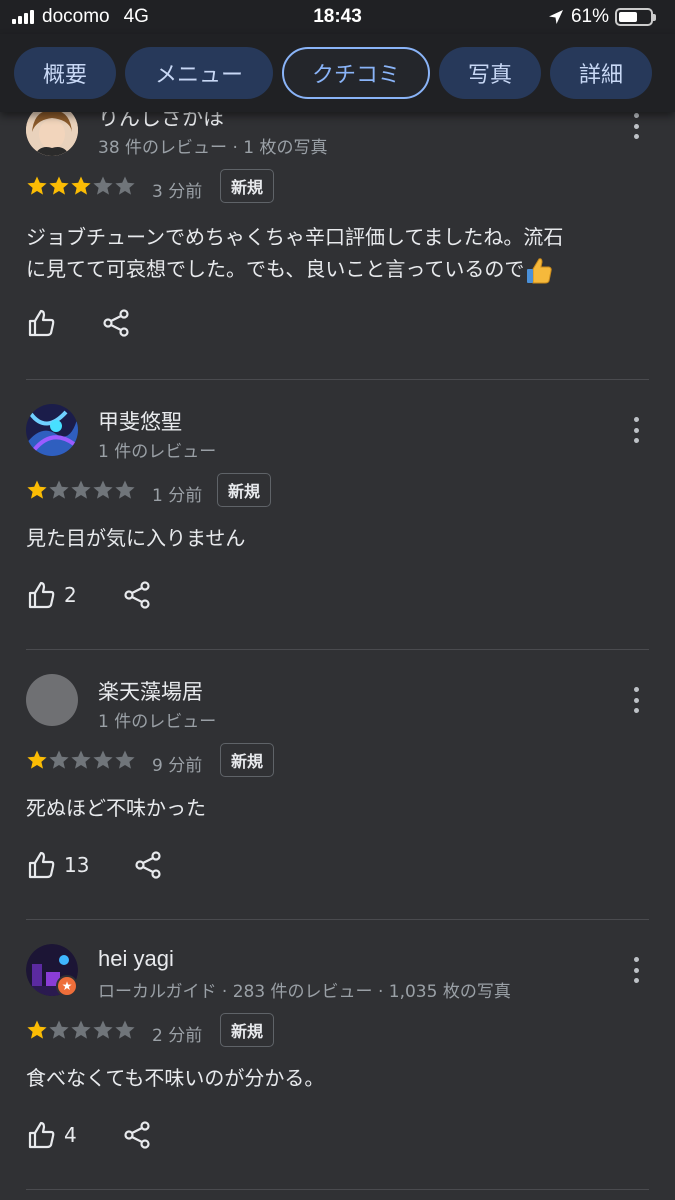  I want to click on review-text: 食べなくても不味いのが分かる。, so click(175, 1078).